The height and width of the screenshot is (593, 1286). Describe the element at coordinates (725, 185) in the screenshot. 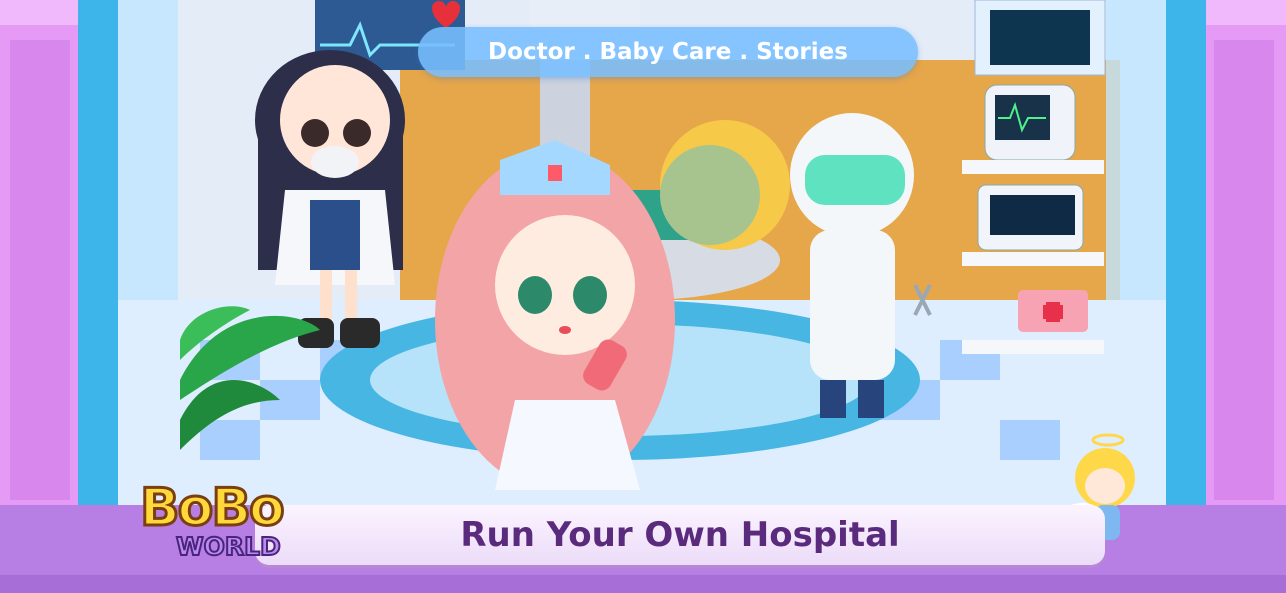

I see `patient-character` at that location.